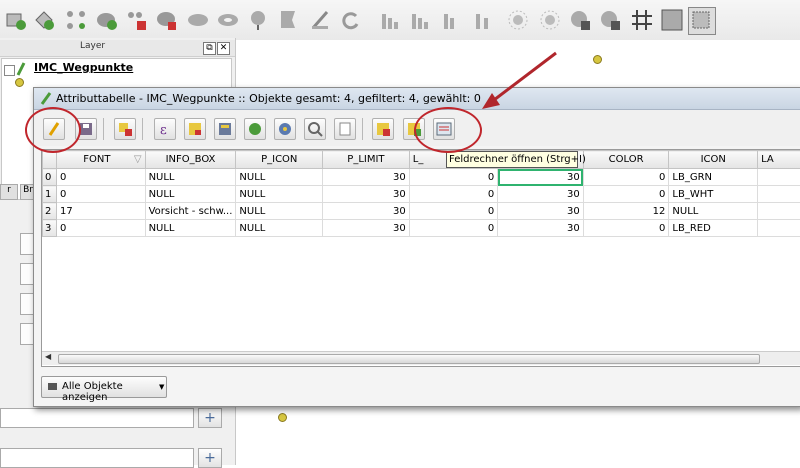  What do you see at coordinates (136, 20) in the screenshot?
I see `remove-icon` at bounding box center [136, 20].